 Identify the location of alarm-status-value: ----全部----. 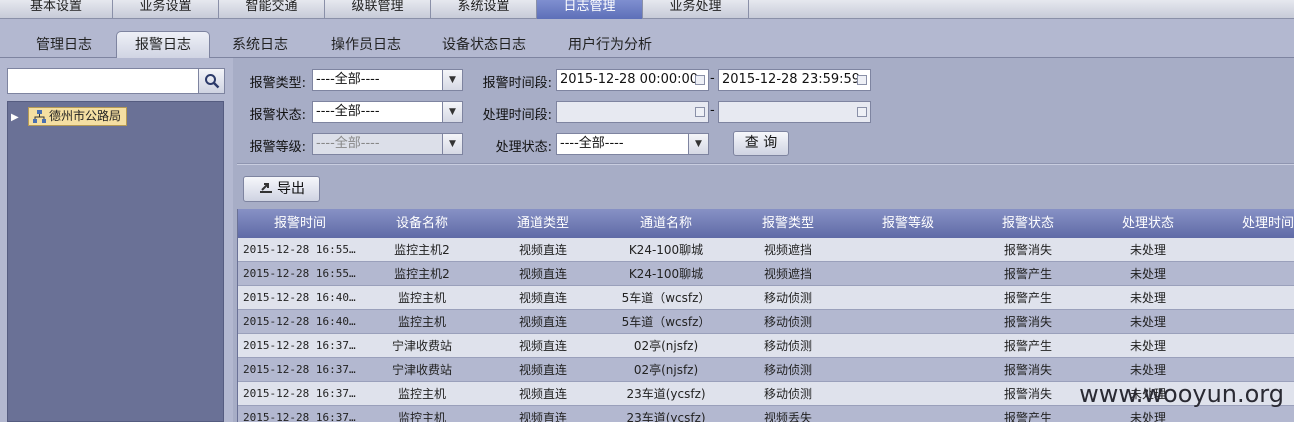
(348, 111).